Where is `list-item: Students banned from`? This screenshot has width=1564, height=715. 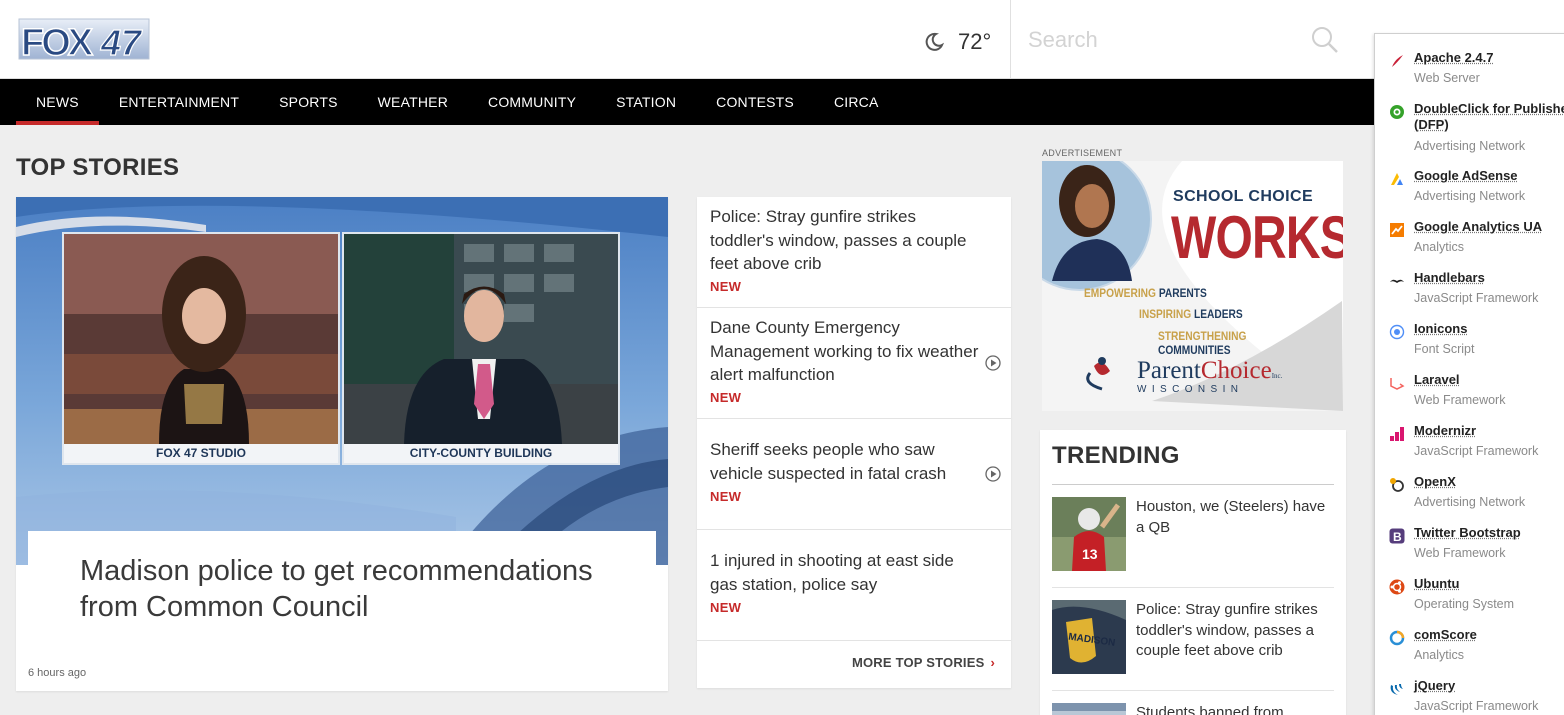 list-item: Students banned from is located at coordinates (1193, 709).